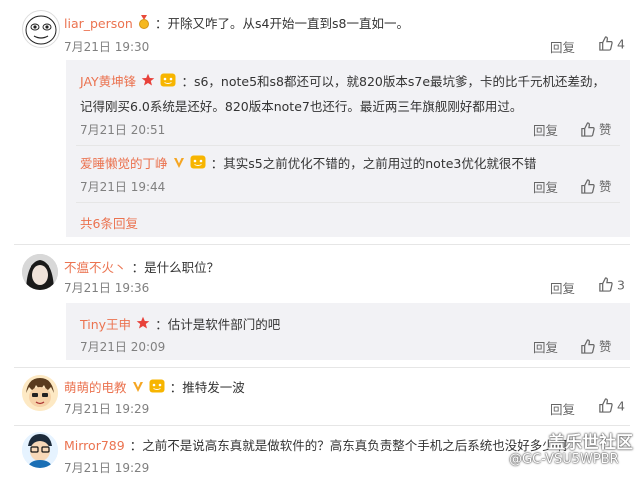 This screenshot has width=640, height=483. I want to click on reply-user: Tiny王申, so click(105, 324).